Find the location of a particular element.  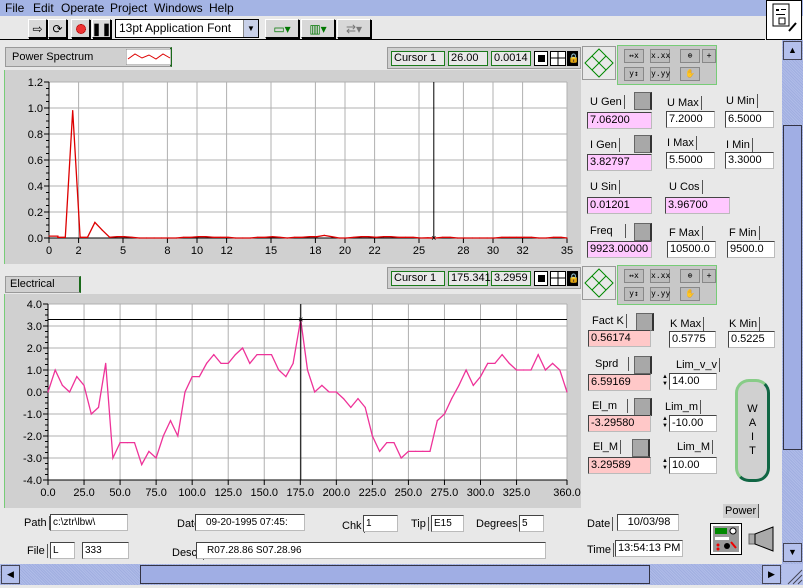

f-min-input: 9500.0 is located at coordinates (751, 249).